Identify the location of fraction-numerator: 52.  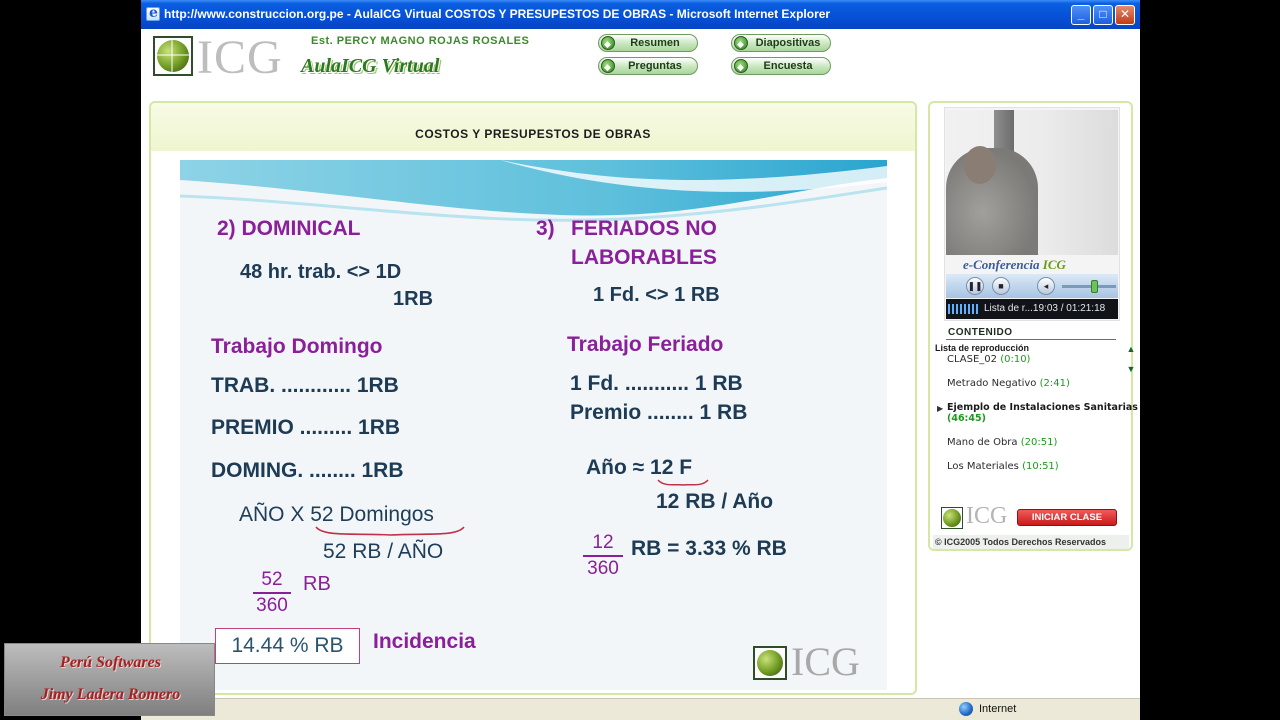
(272, 579).